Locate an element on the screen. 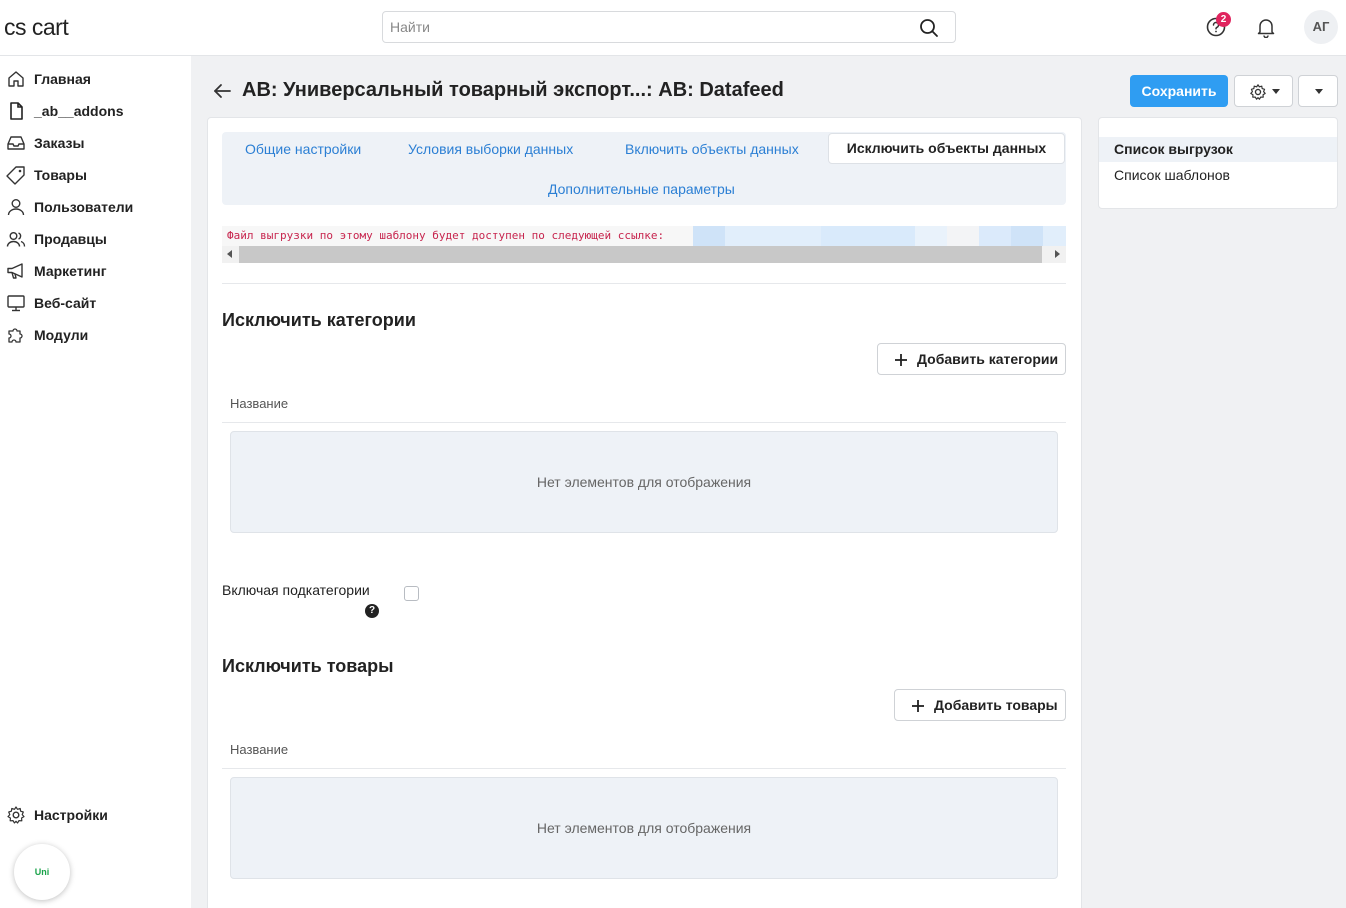 The width and height of the screenshot is (1346, 908). sidebar-item-label: Настройки is located at coordinates (71, 815).